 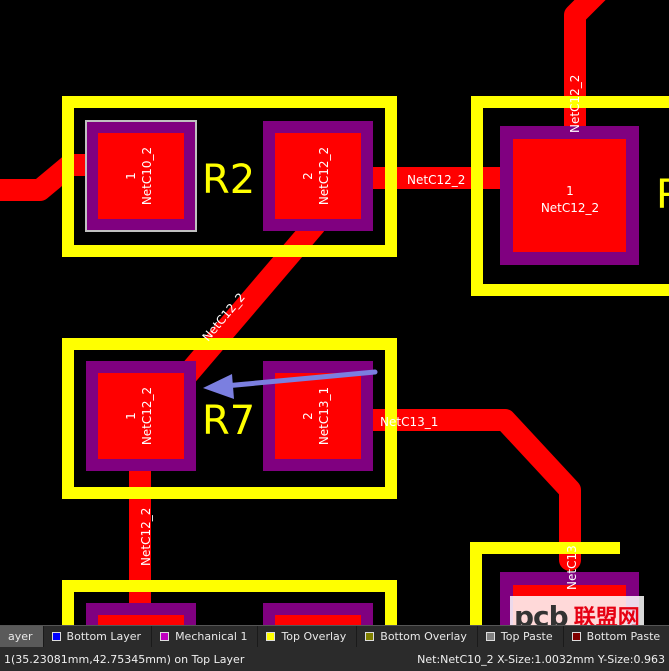 What do you see at coordinates (308, 416) in the screenshot?
I see `r7-pad2-num: 2` at bounding box center [308, 416].